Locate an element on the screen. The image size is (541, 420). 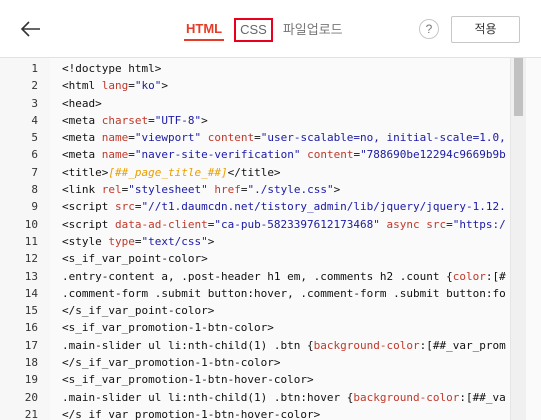
code-token-attr: charset is located at coordinates (125, 120).